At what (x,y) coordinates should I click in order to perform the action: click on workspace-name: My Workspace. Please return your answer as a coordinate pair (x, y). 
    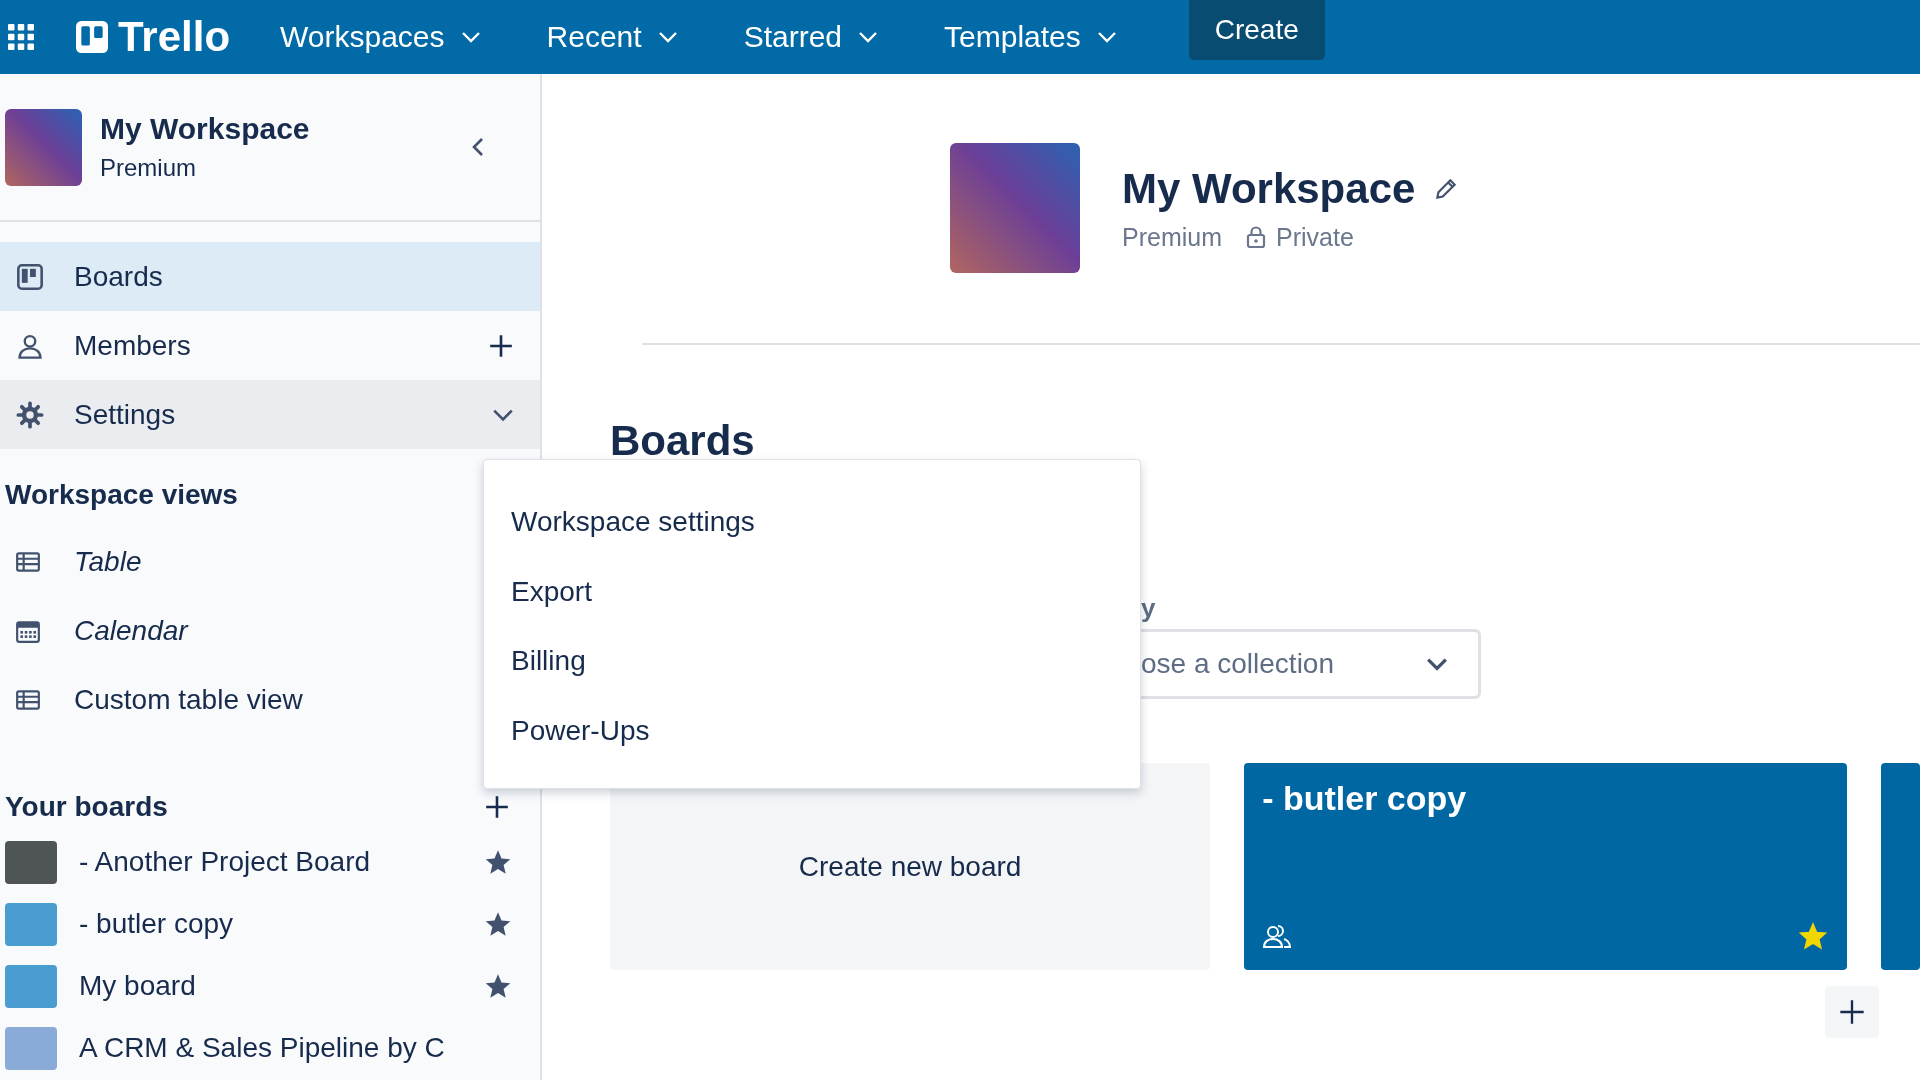
    Looking at the image, I should click on (205, 129).